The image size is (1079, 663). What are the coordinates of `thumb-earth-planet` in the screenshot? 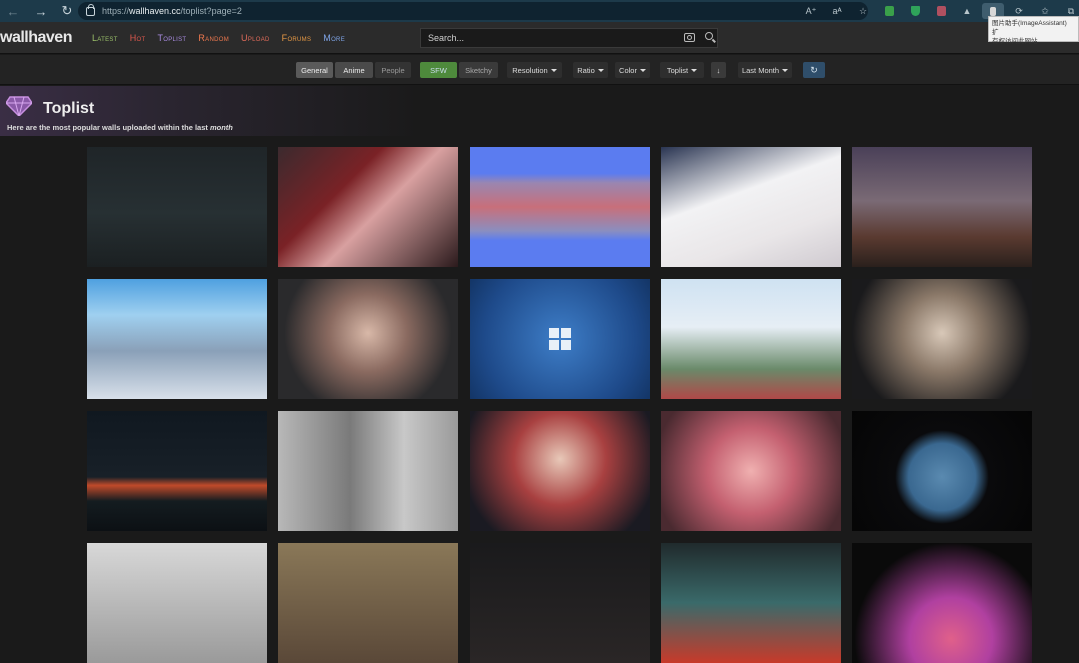 It's located at (942, 471).